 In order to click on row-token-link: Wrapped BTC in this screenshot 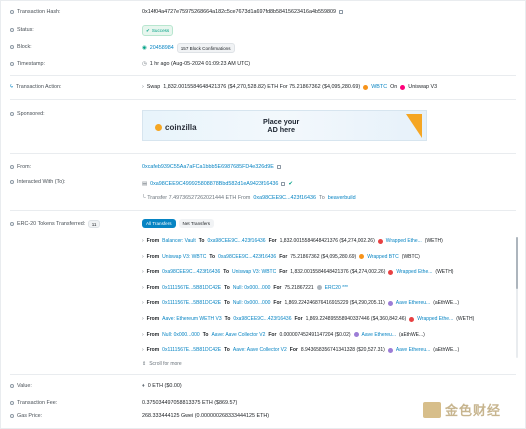, I will do `click(383, 257)`.